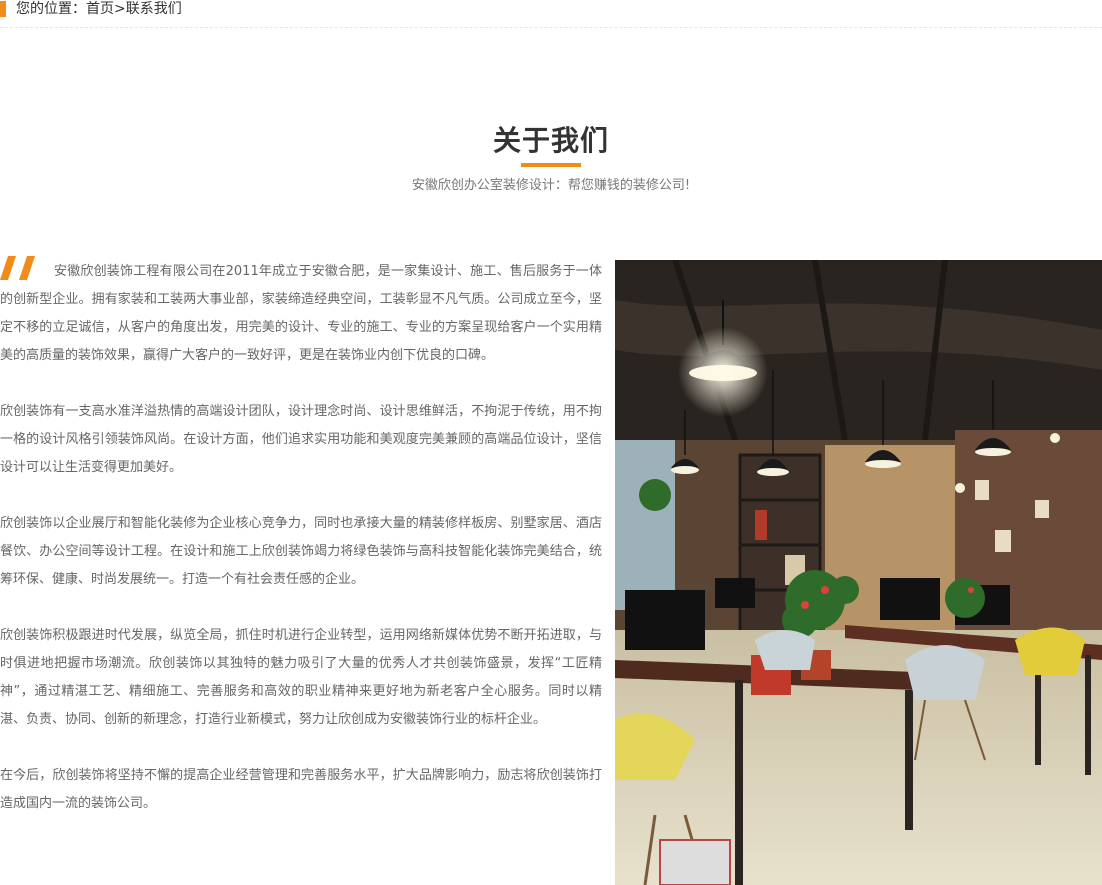 The image size is (1102, 885). Describe the element at coordinates (99, 9) in the screenshot. I see `breadcrumb-text: 您的位置：首页>联系我们` at that location.